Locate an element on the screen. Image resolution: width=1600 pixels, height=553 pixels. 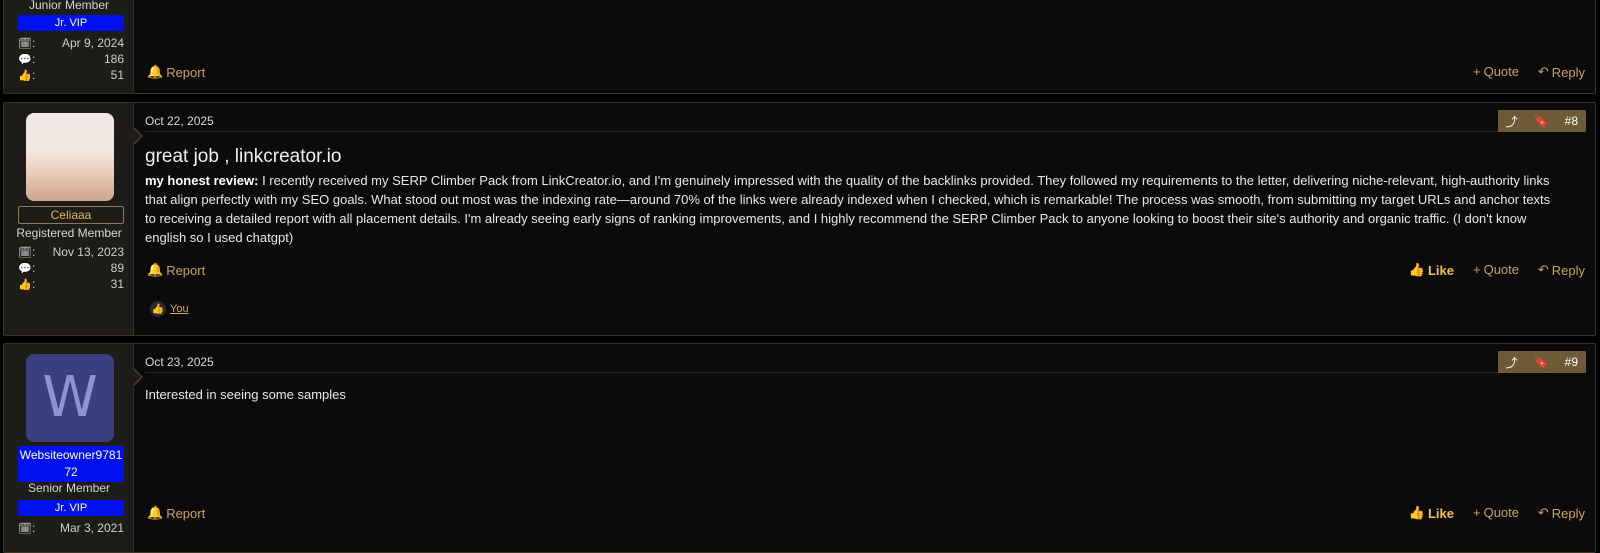
post-number: #8 is located at coordinates (1571, 121).